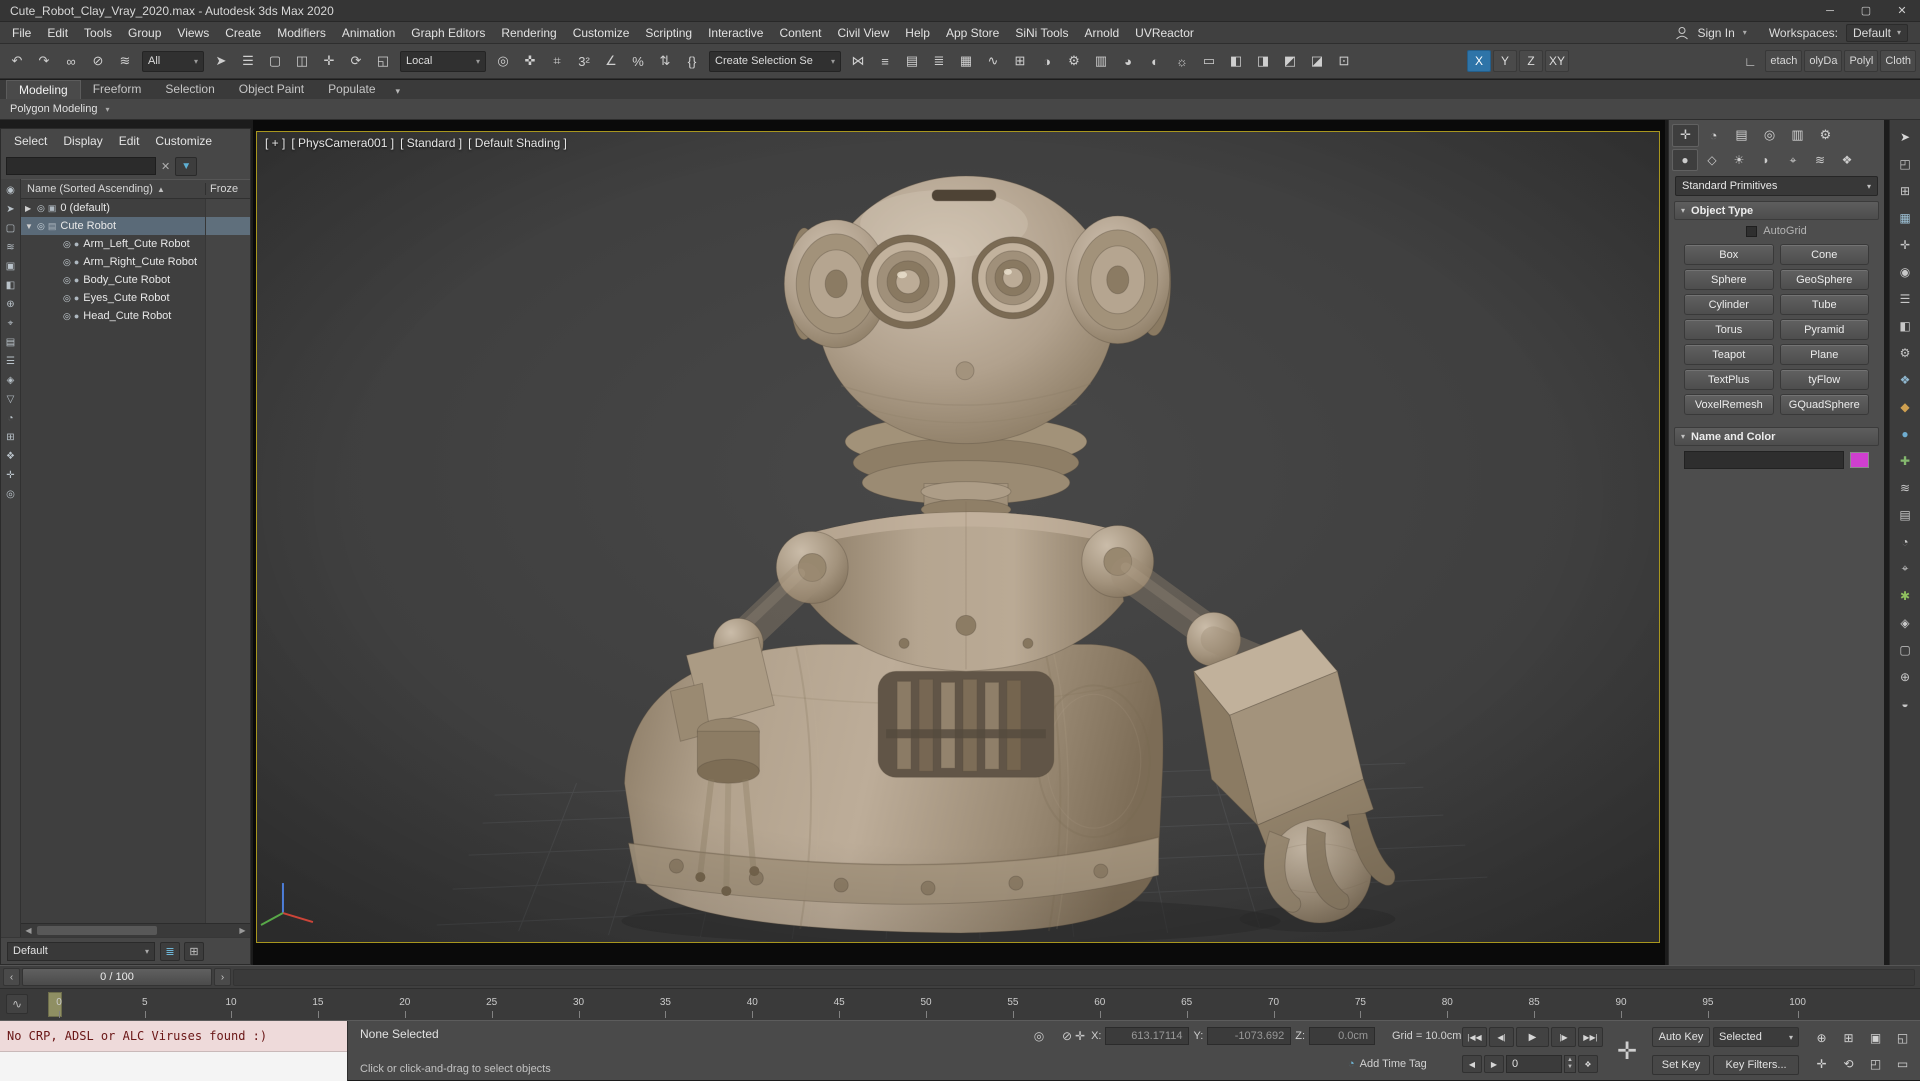  Describe the element at coordinates (993, 61) in the screenshot. I see `curve-editor-icon: ∿` at that location.